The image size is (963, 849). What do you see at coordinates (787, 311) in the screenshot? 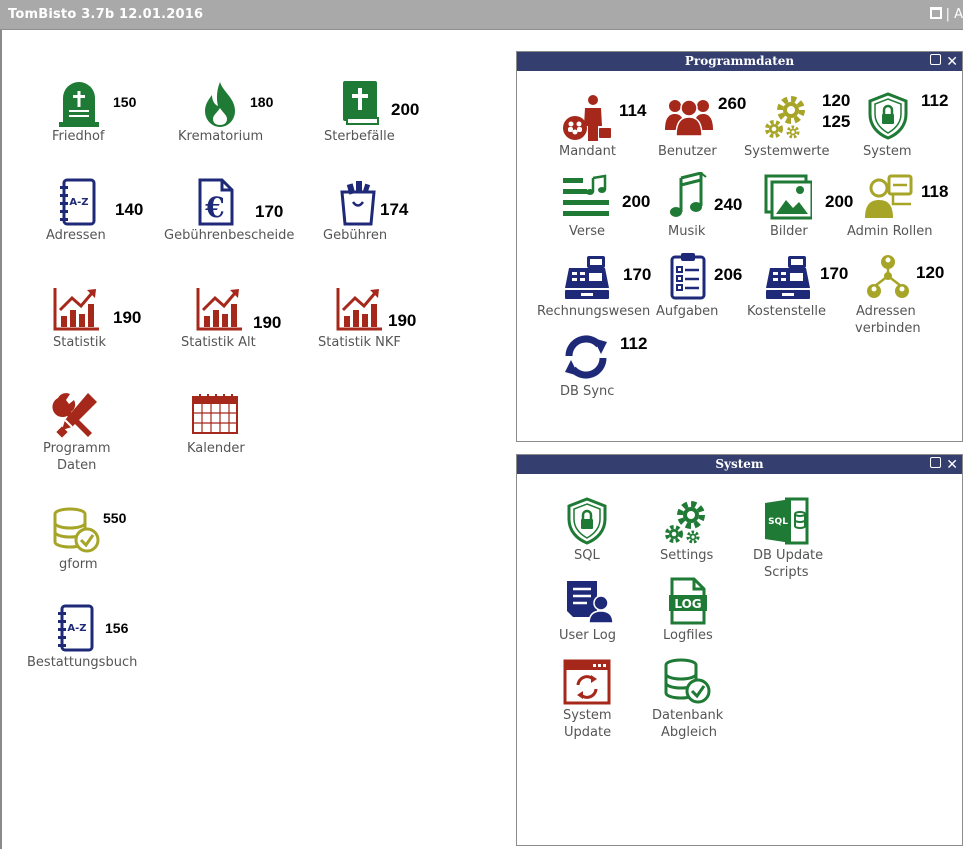
I see `tile-label: Kostenstelle` at bounding box center [787, 311].